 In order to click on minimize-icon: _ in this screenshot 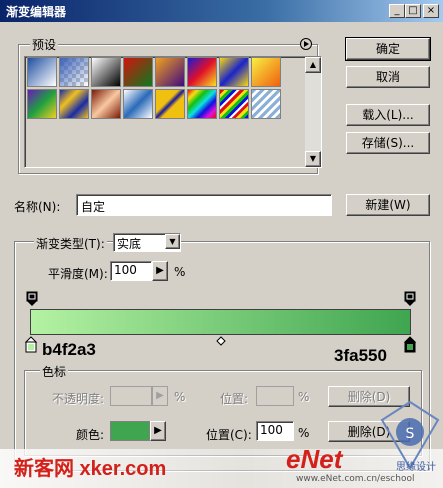, I will do `click(397, 10)`.